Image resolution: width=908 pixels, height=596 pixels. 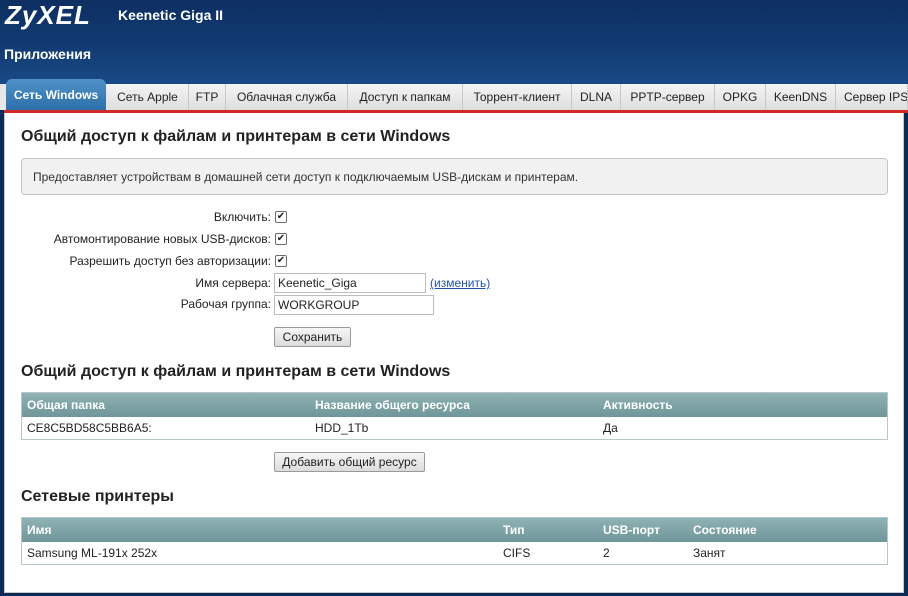 I want to click on enable-checkbox: ✔, so click(x=281, y=217).